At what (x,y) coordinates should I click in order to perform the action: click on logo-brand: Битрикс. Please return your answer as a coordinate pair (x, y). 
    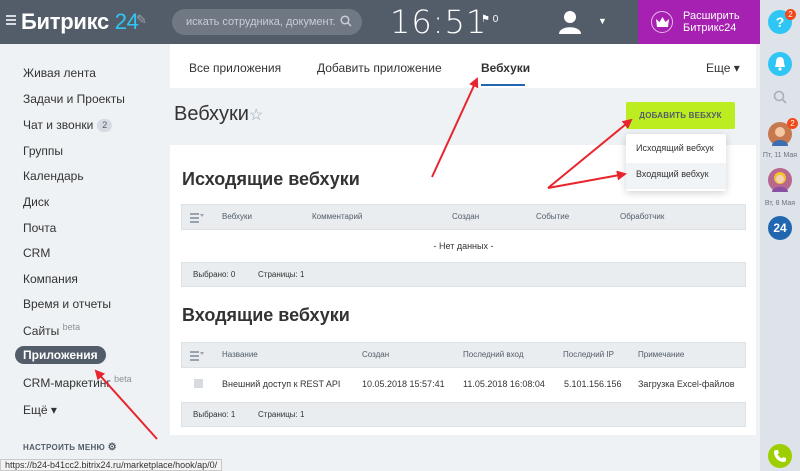
    Looking at the image, I should click on (65, 21).